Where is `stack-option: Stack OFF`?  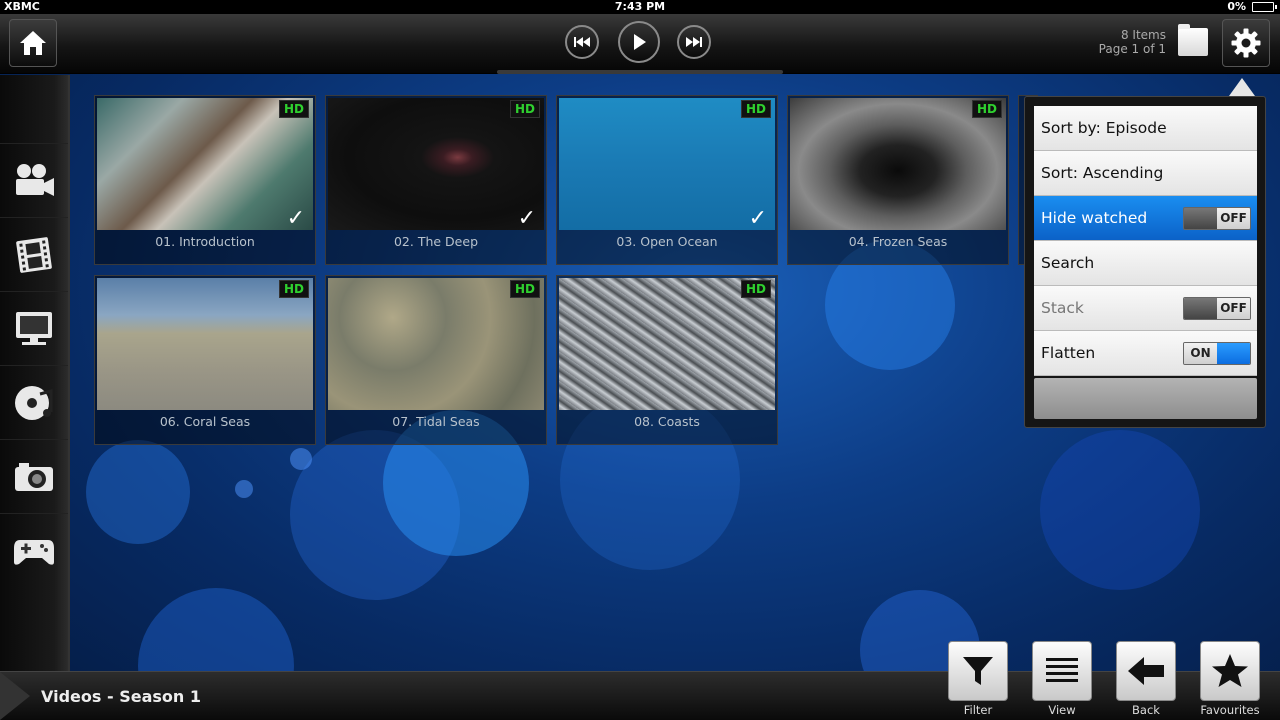 stack-option: Stack OFF is located at coordinates (1145, 308).